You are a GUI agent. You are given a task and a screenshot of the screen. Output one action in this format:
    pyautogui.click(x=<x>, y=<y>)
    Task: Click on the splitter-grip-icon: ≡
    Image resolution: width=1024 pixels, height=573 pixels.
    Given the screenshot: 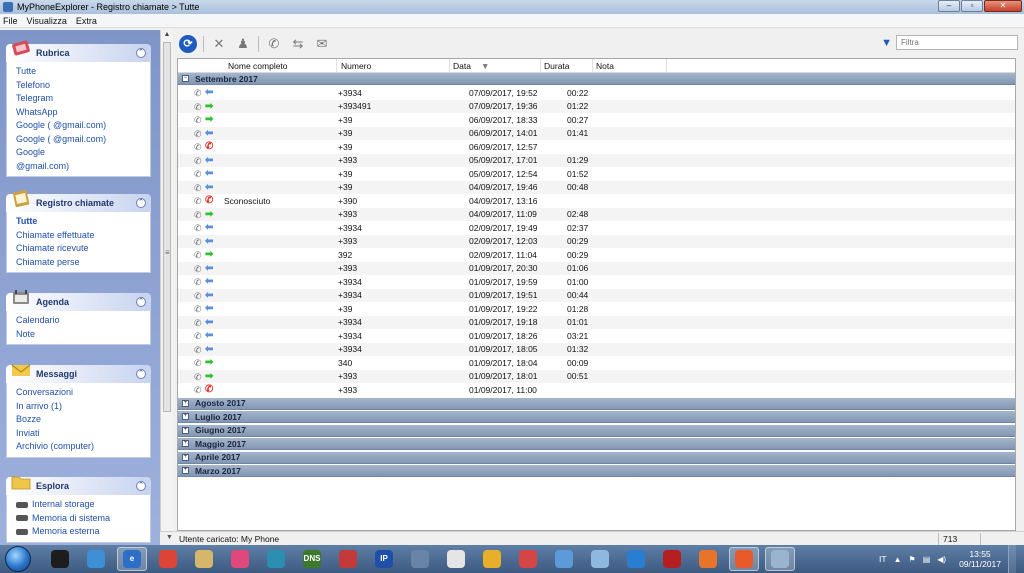 What is the action you would take?
    pyautogui.click(x=167, y=252)
    